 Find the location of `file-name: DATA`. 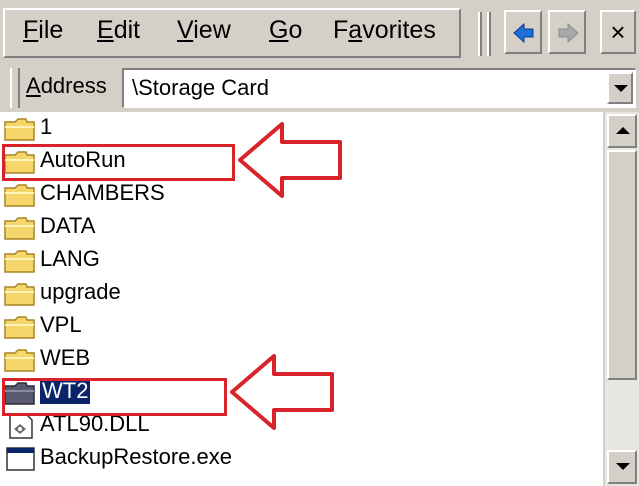

file-name: DATA is located at coordinates (68, 225).